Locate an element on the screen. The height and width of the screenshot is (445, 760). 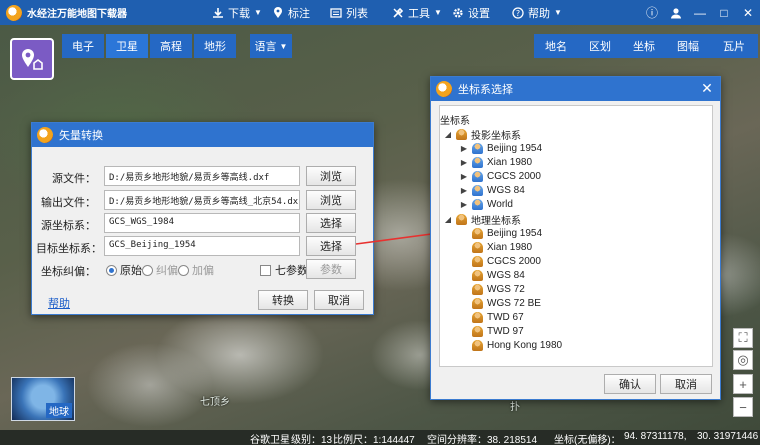
tree-item-geographic: WGS 72 BE is located at coordinates (506, 303).